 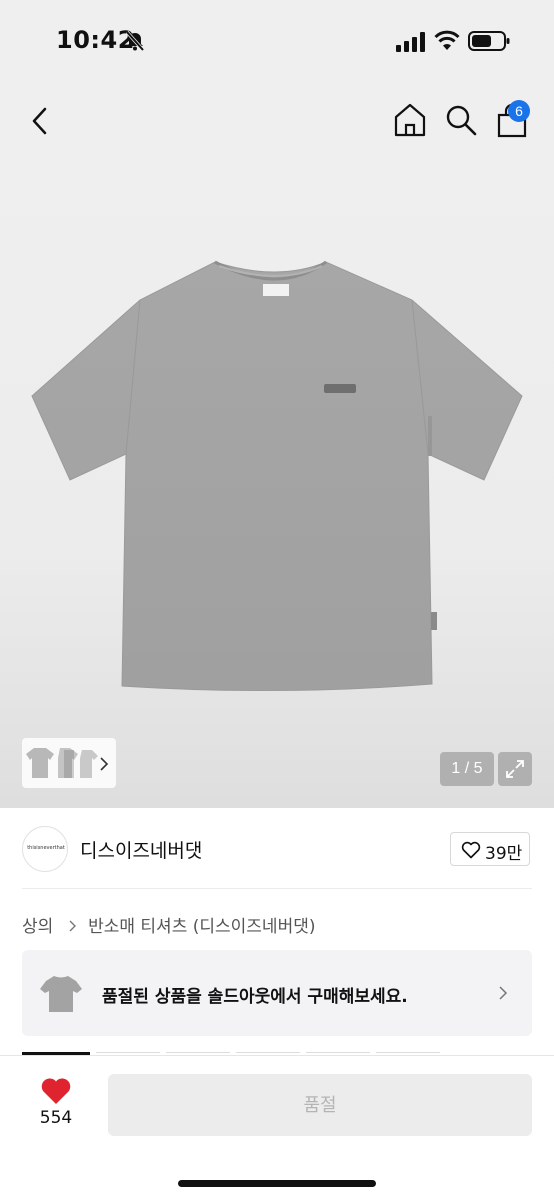 What do you see at coordinates (37, 927) in the screenshot?
I see `breadcrumb-category: 상의` at bounding box center [37, 927].